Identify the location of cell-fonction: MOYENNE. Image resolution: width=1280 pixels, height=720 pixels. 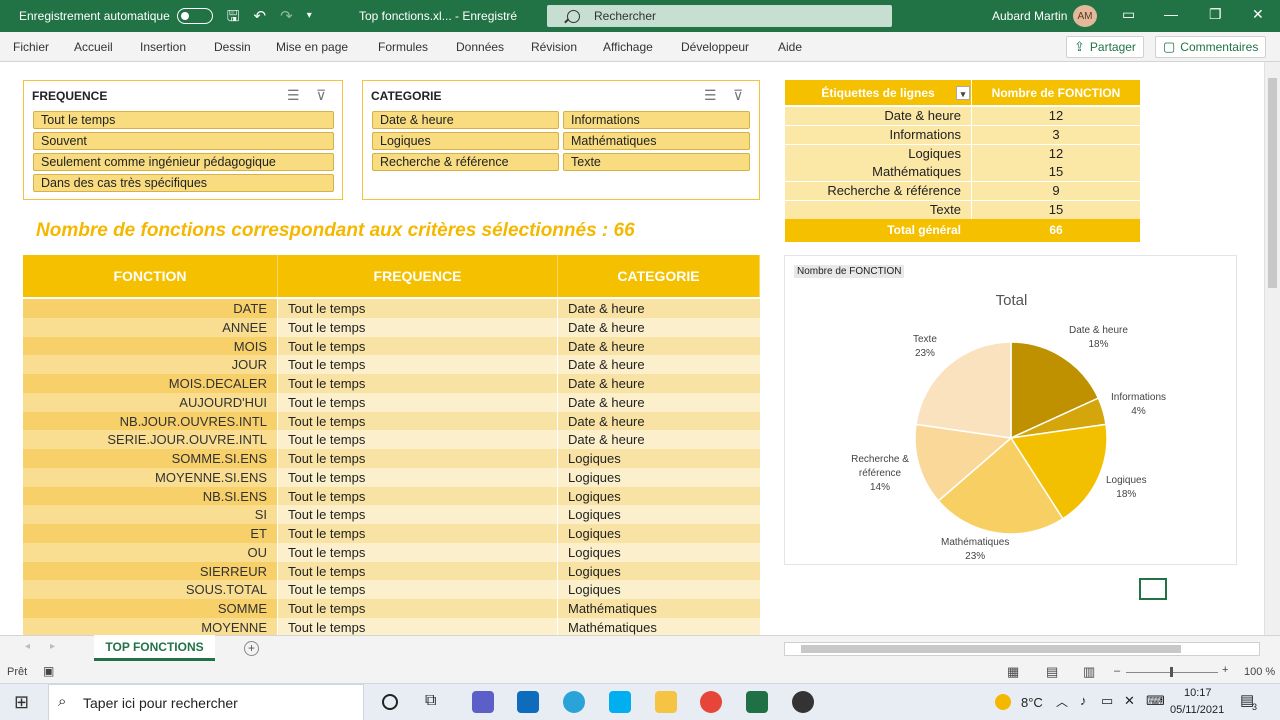
(150, 626).